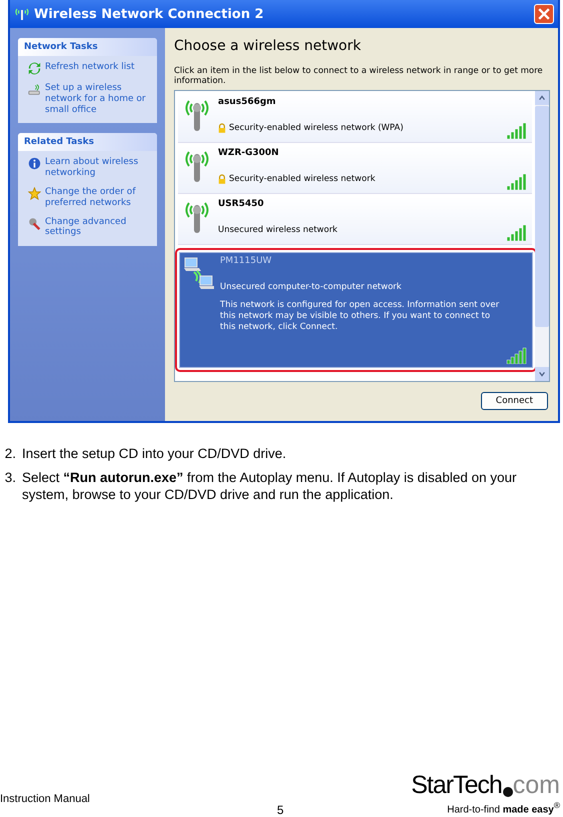 The width and height of the screenshot is (563, 817). What do you see at coordinates (280, 810) in the screenshot?
I see `page-number: 5` at bounding box center [280, 810].